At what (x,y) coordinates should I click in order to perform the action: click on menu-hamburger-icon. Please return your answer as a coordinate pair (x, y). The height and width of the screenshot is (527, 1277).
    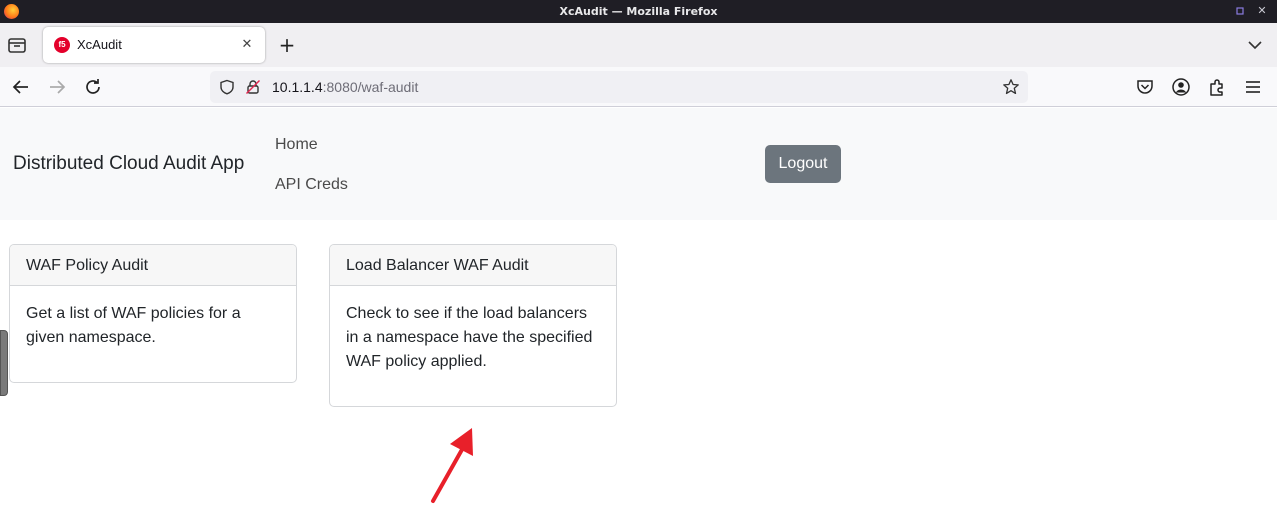
    Looking at the image, I should click on (1253, 87).